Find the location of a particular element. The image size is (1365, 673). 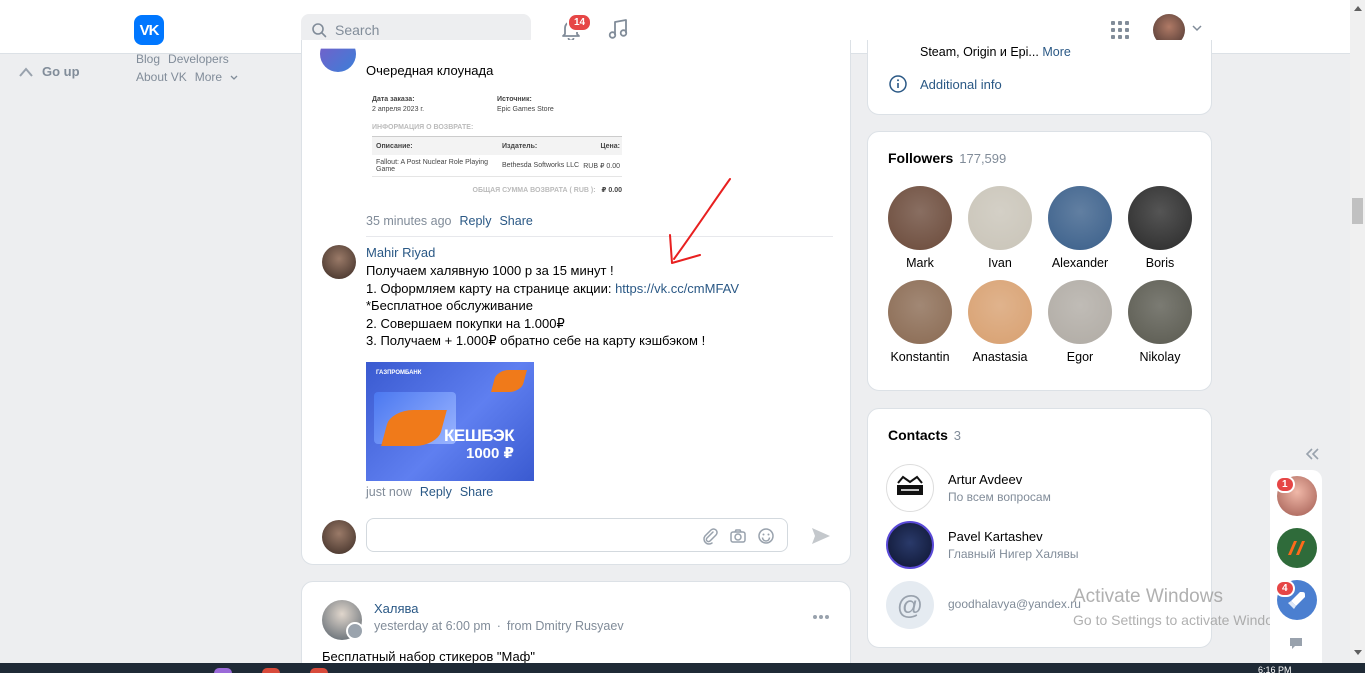

scrollbar-thumb is located at coordinates (1357, 211).